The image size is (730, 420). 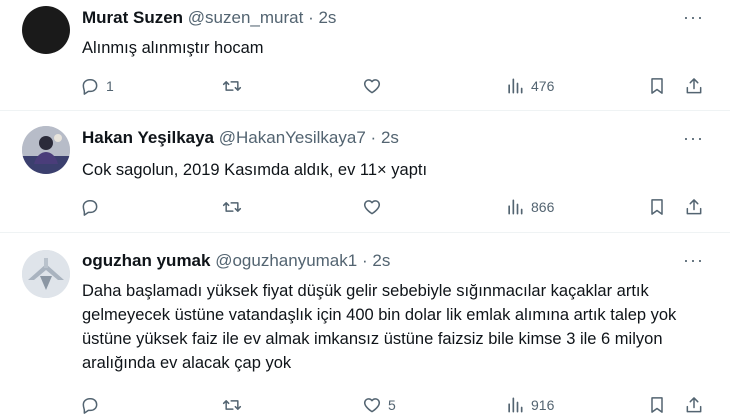 What do you see at coordinates (543, 405) in the screenshot?
I see `view-count: 916` at bounding box center [543, 405].